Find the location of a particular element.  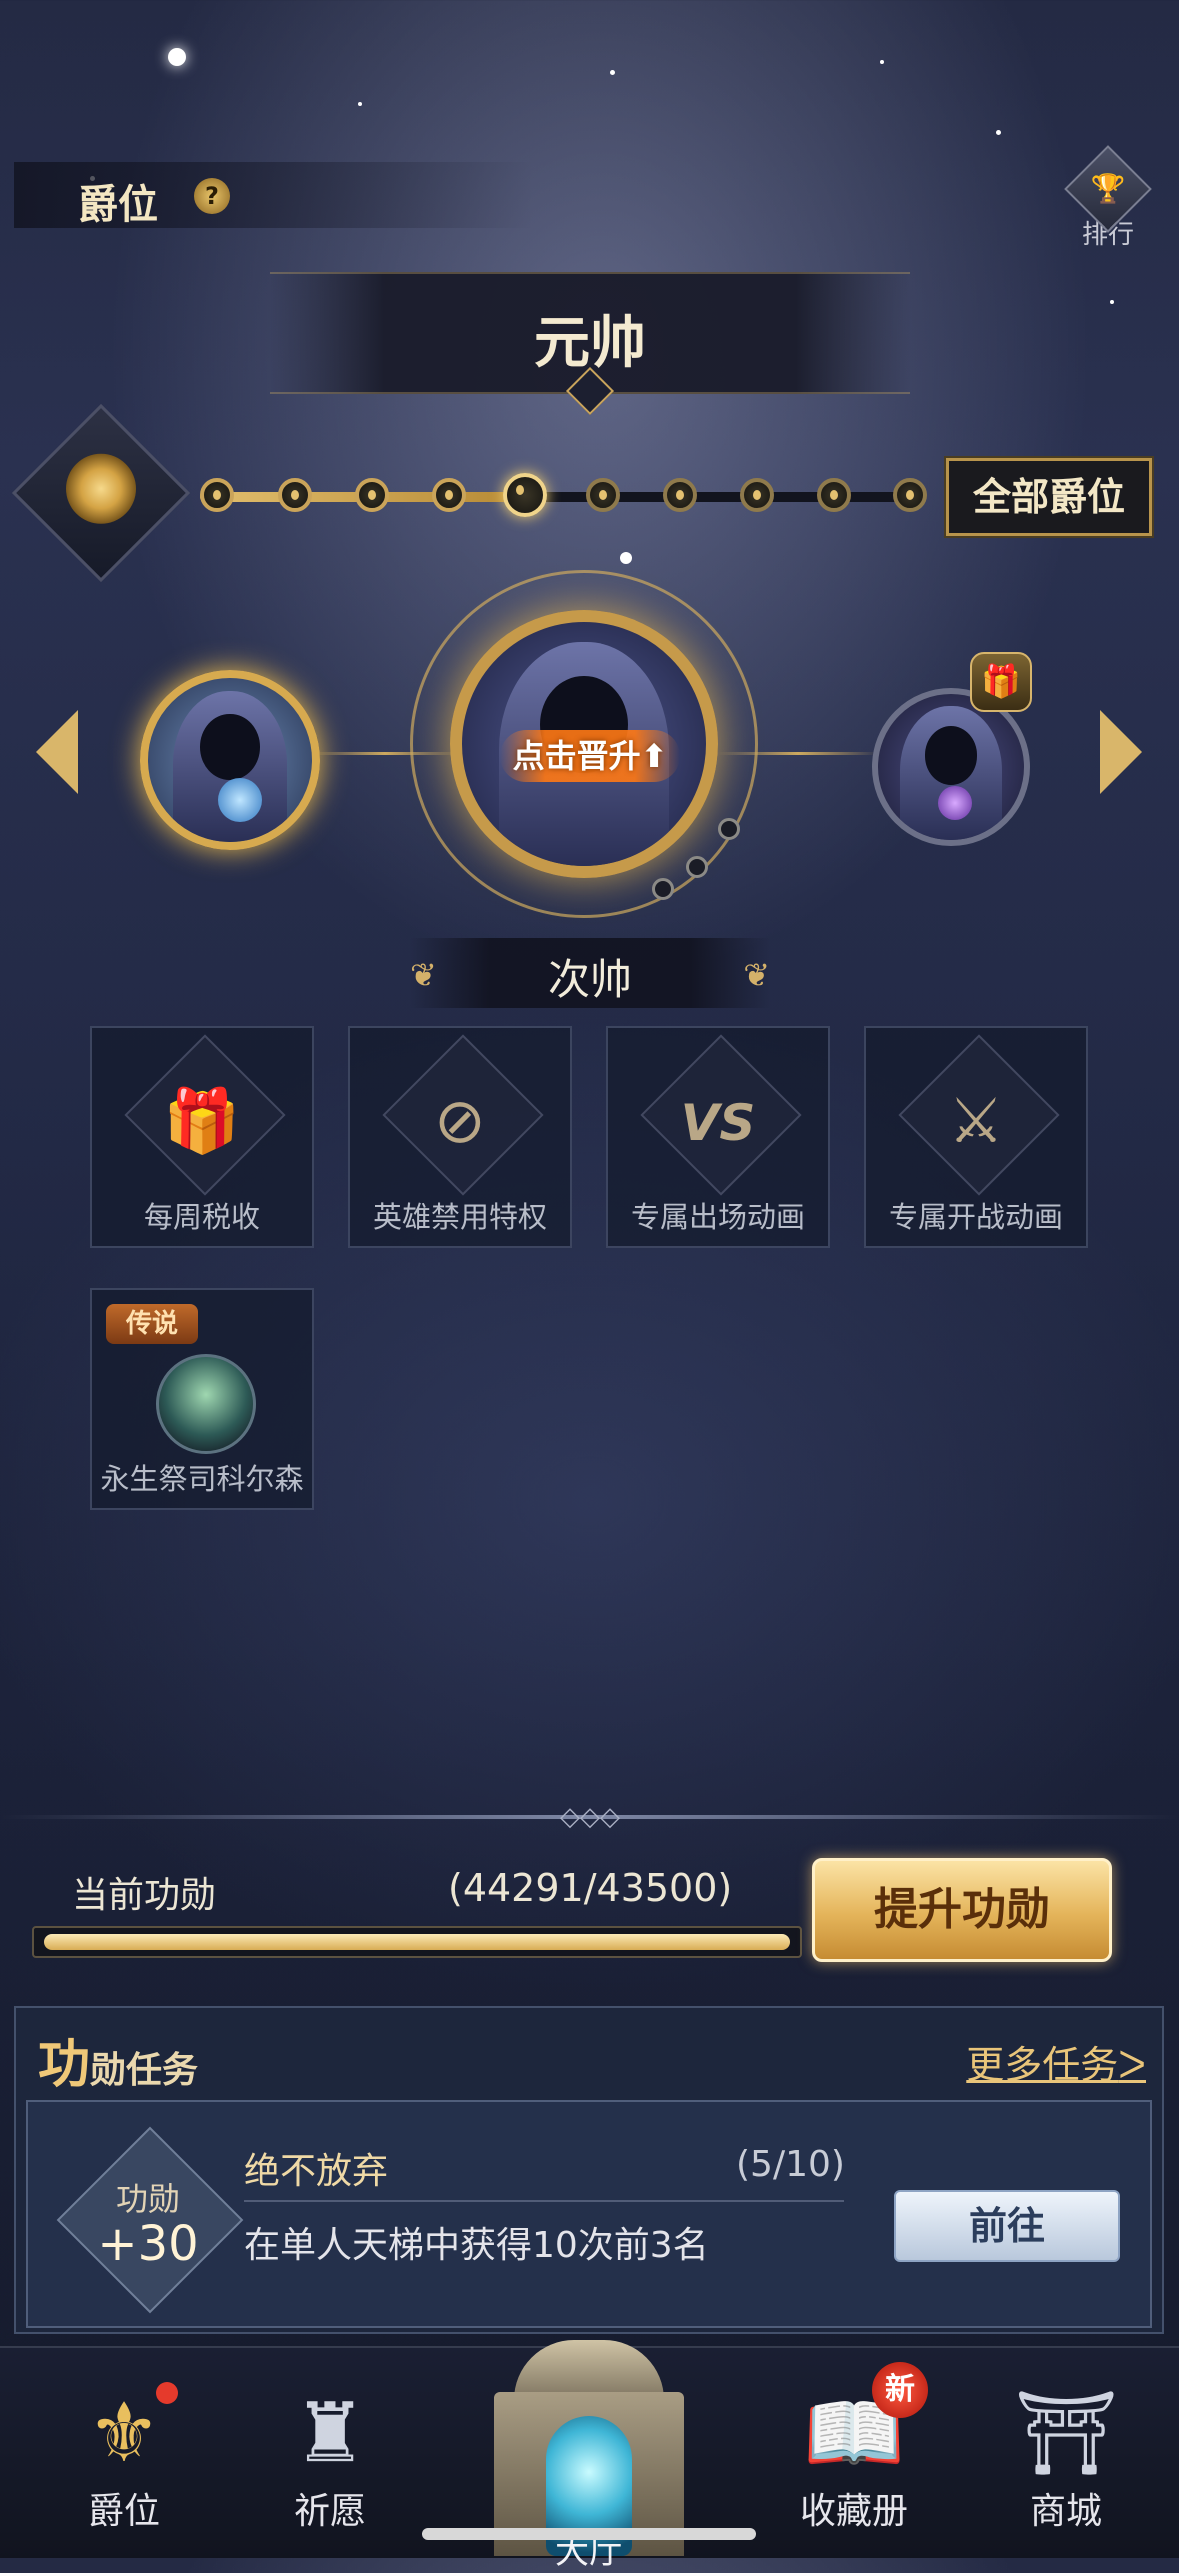

rank-node-current is located at coordinates (525, 495).